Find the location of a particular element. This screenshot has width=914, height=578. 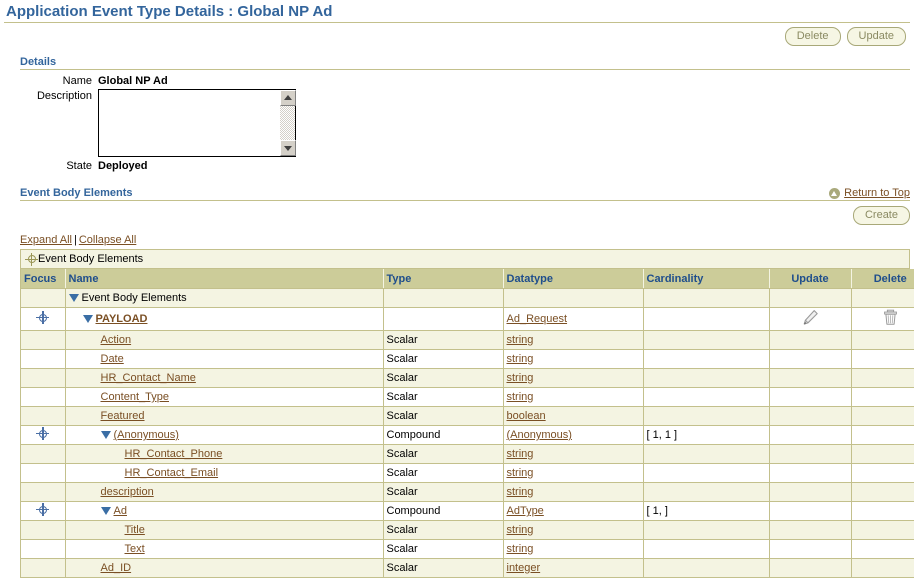

locator-label: Event Body Elements is located at coordinates (91, 259).